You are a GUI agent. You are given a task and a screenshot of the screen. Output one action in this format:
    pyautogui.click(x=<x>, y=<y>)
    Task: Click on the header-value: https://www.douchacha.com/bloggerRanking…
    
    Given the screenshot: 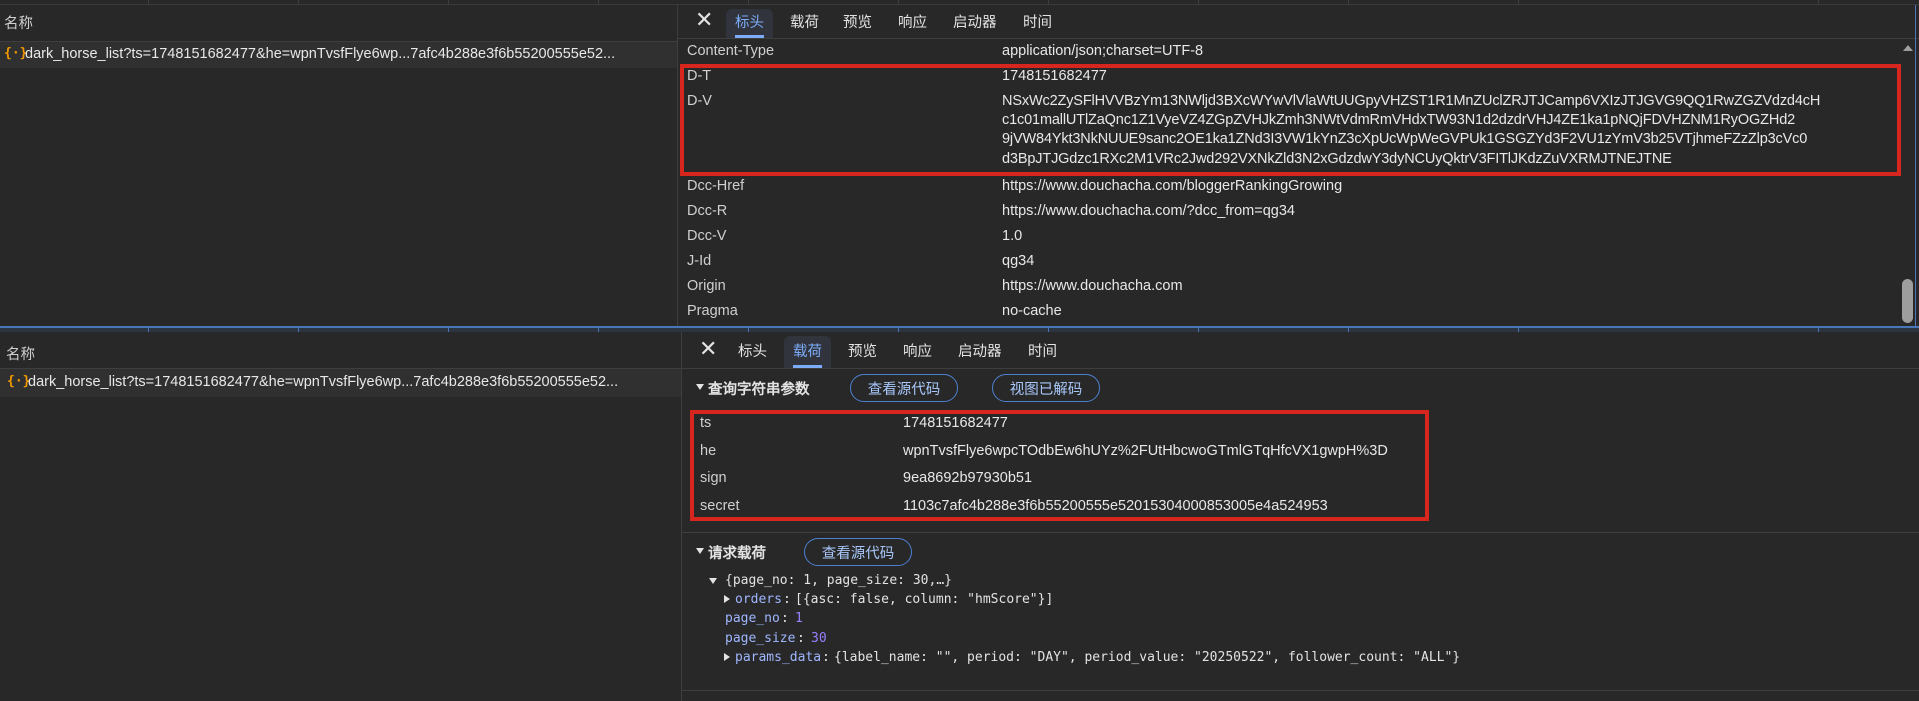 What is the action you would take?
    pyautogui.click(x=1172, y=186)
    